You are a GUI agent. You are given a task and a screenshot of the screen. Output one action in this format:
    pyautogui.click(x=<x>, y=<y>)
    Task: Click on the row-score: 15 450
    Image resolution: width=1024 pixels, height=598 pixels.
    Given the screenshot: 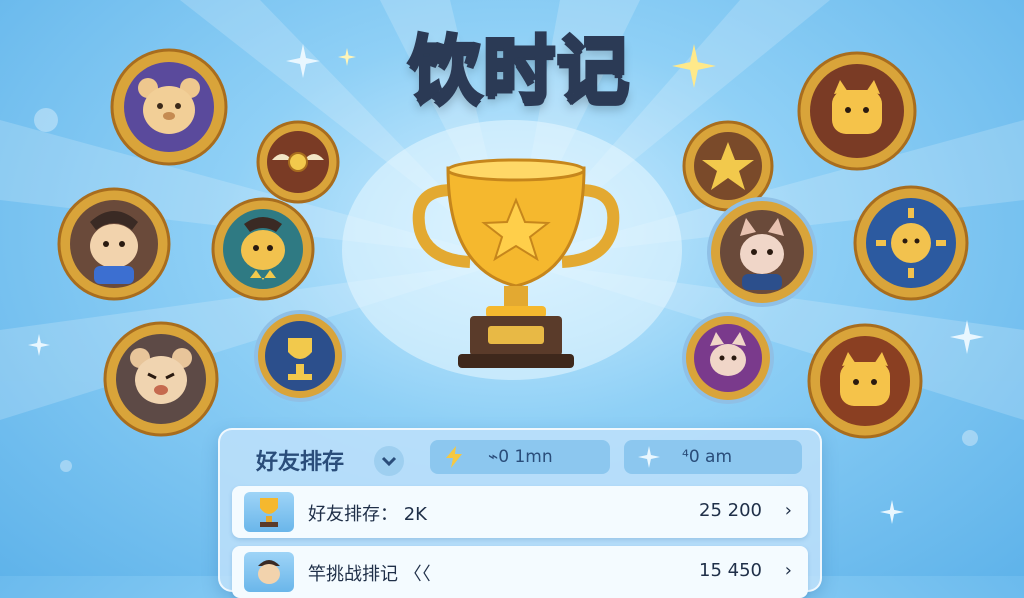 What is the action you would take?
    pyautogui.click(x=730, y=570)
    